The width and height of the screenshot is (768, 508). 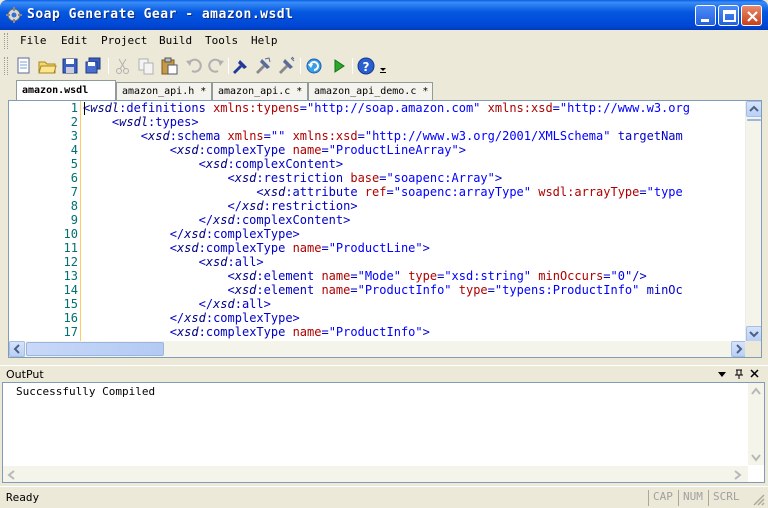 I want to click on menu-edit: Edit, so click(x=74, y=40).